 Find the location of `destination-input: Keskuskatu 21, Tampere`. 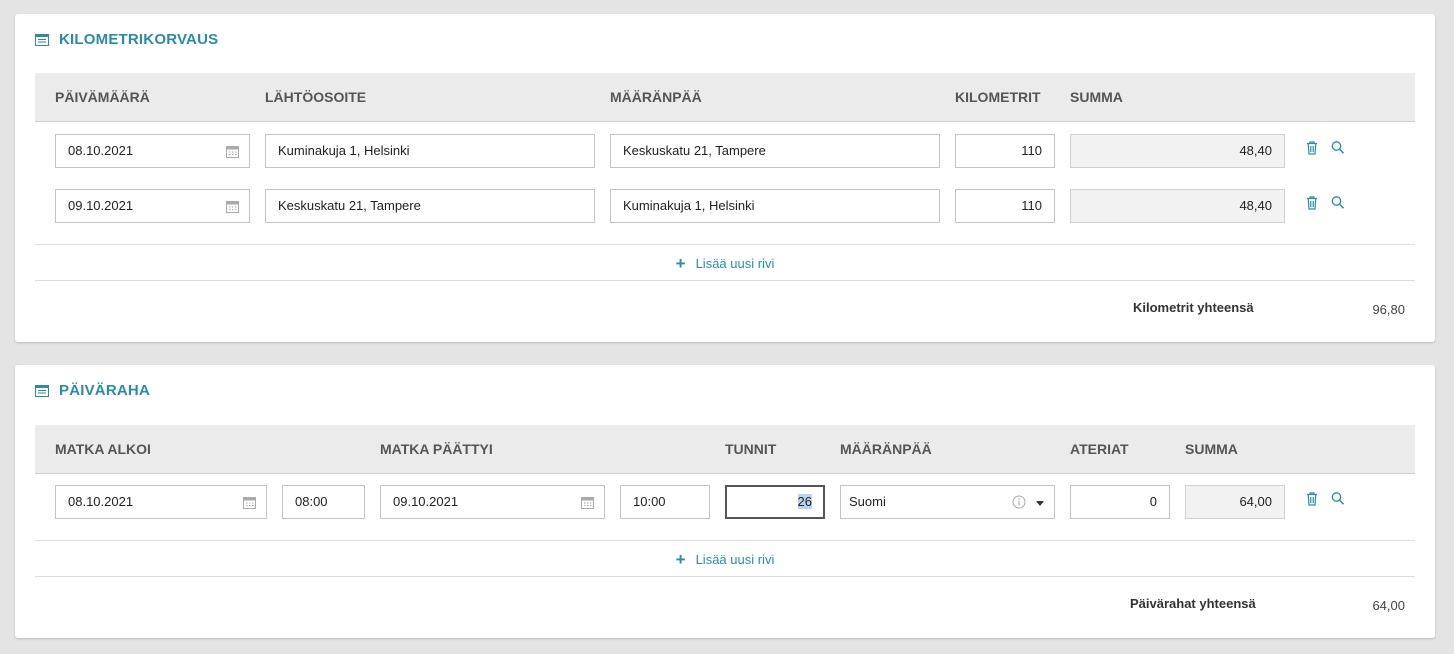

destination-input: Keskuskatu 21, Tampere is located at coordinates (775, 151).